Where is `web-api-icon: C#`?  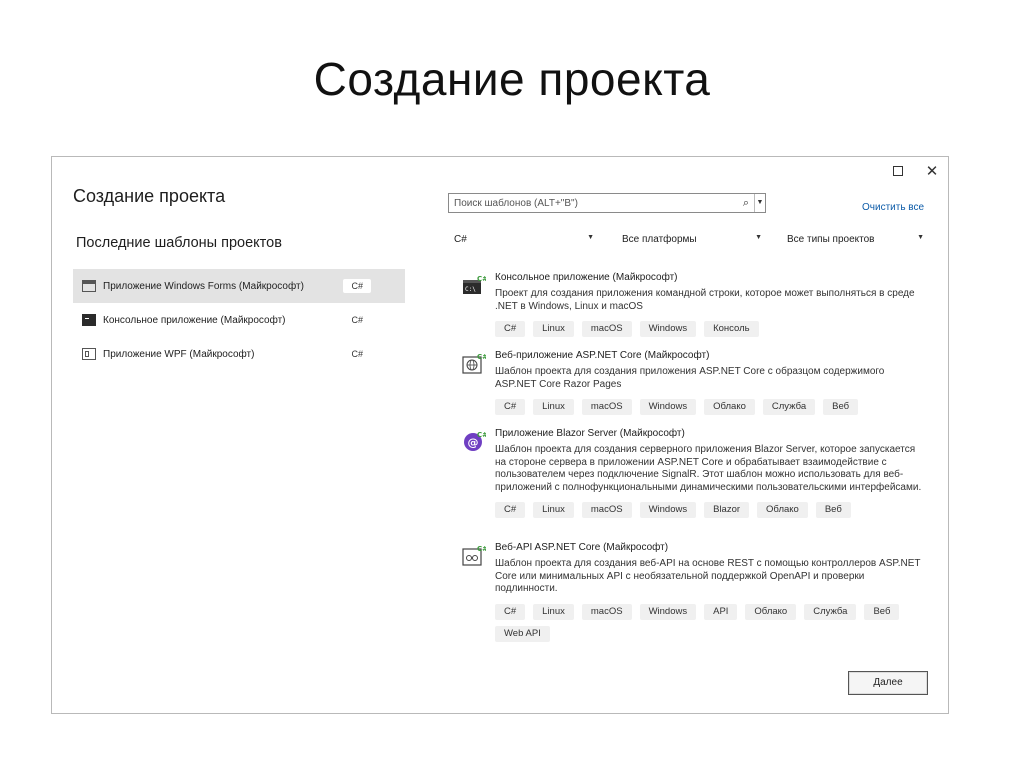
web-api-icon: C# is located at coordinates (474, 555).